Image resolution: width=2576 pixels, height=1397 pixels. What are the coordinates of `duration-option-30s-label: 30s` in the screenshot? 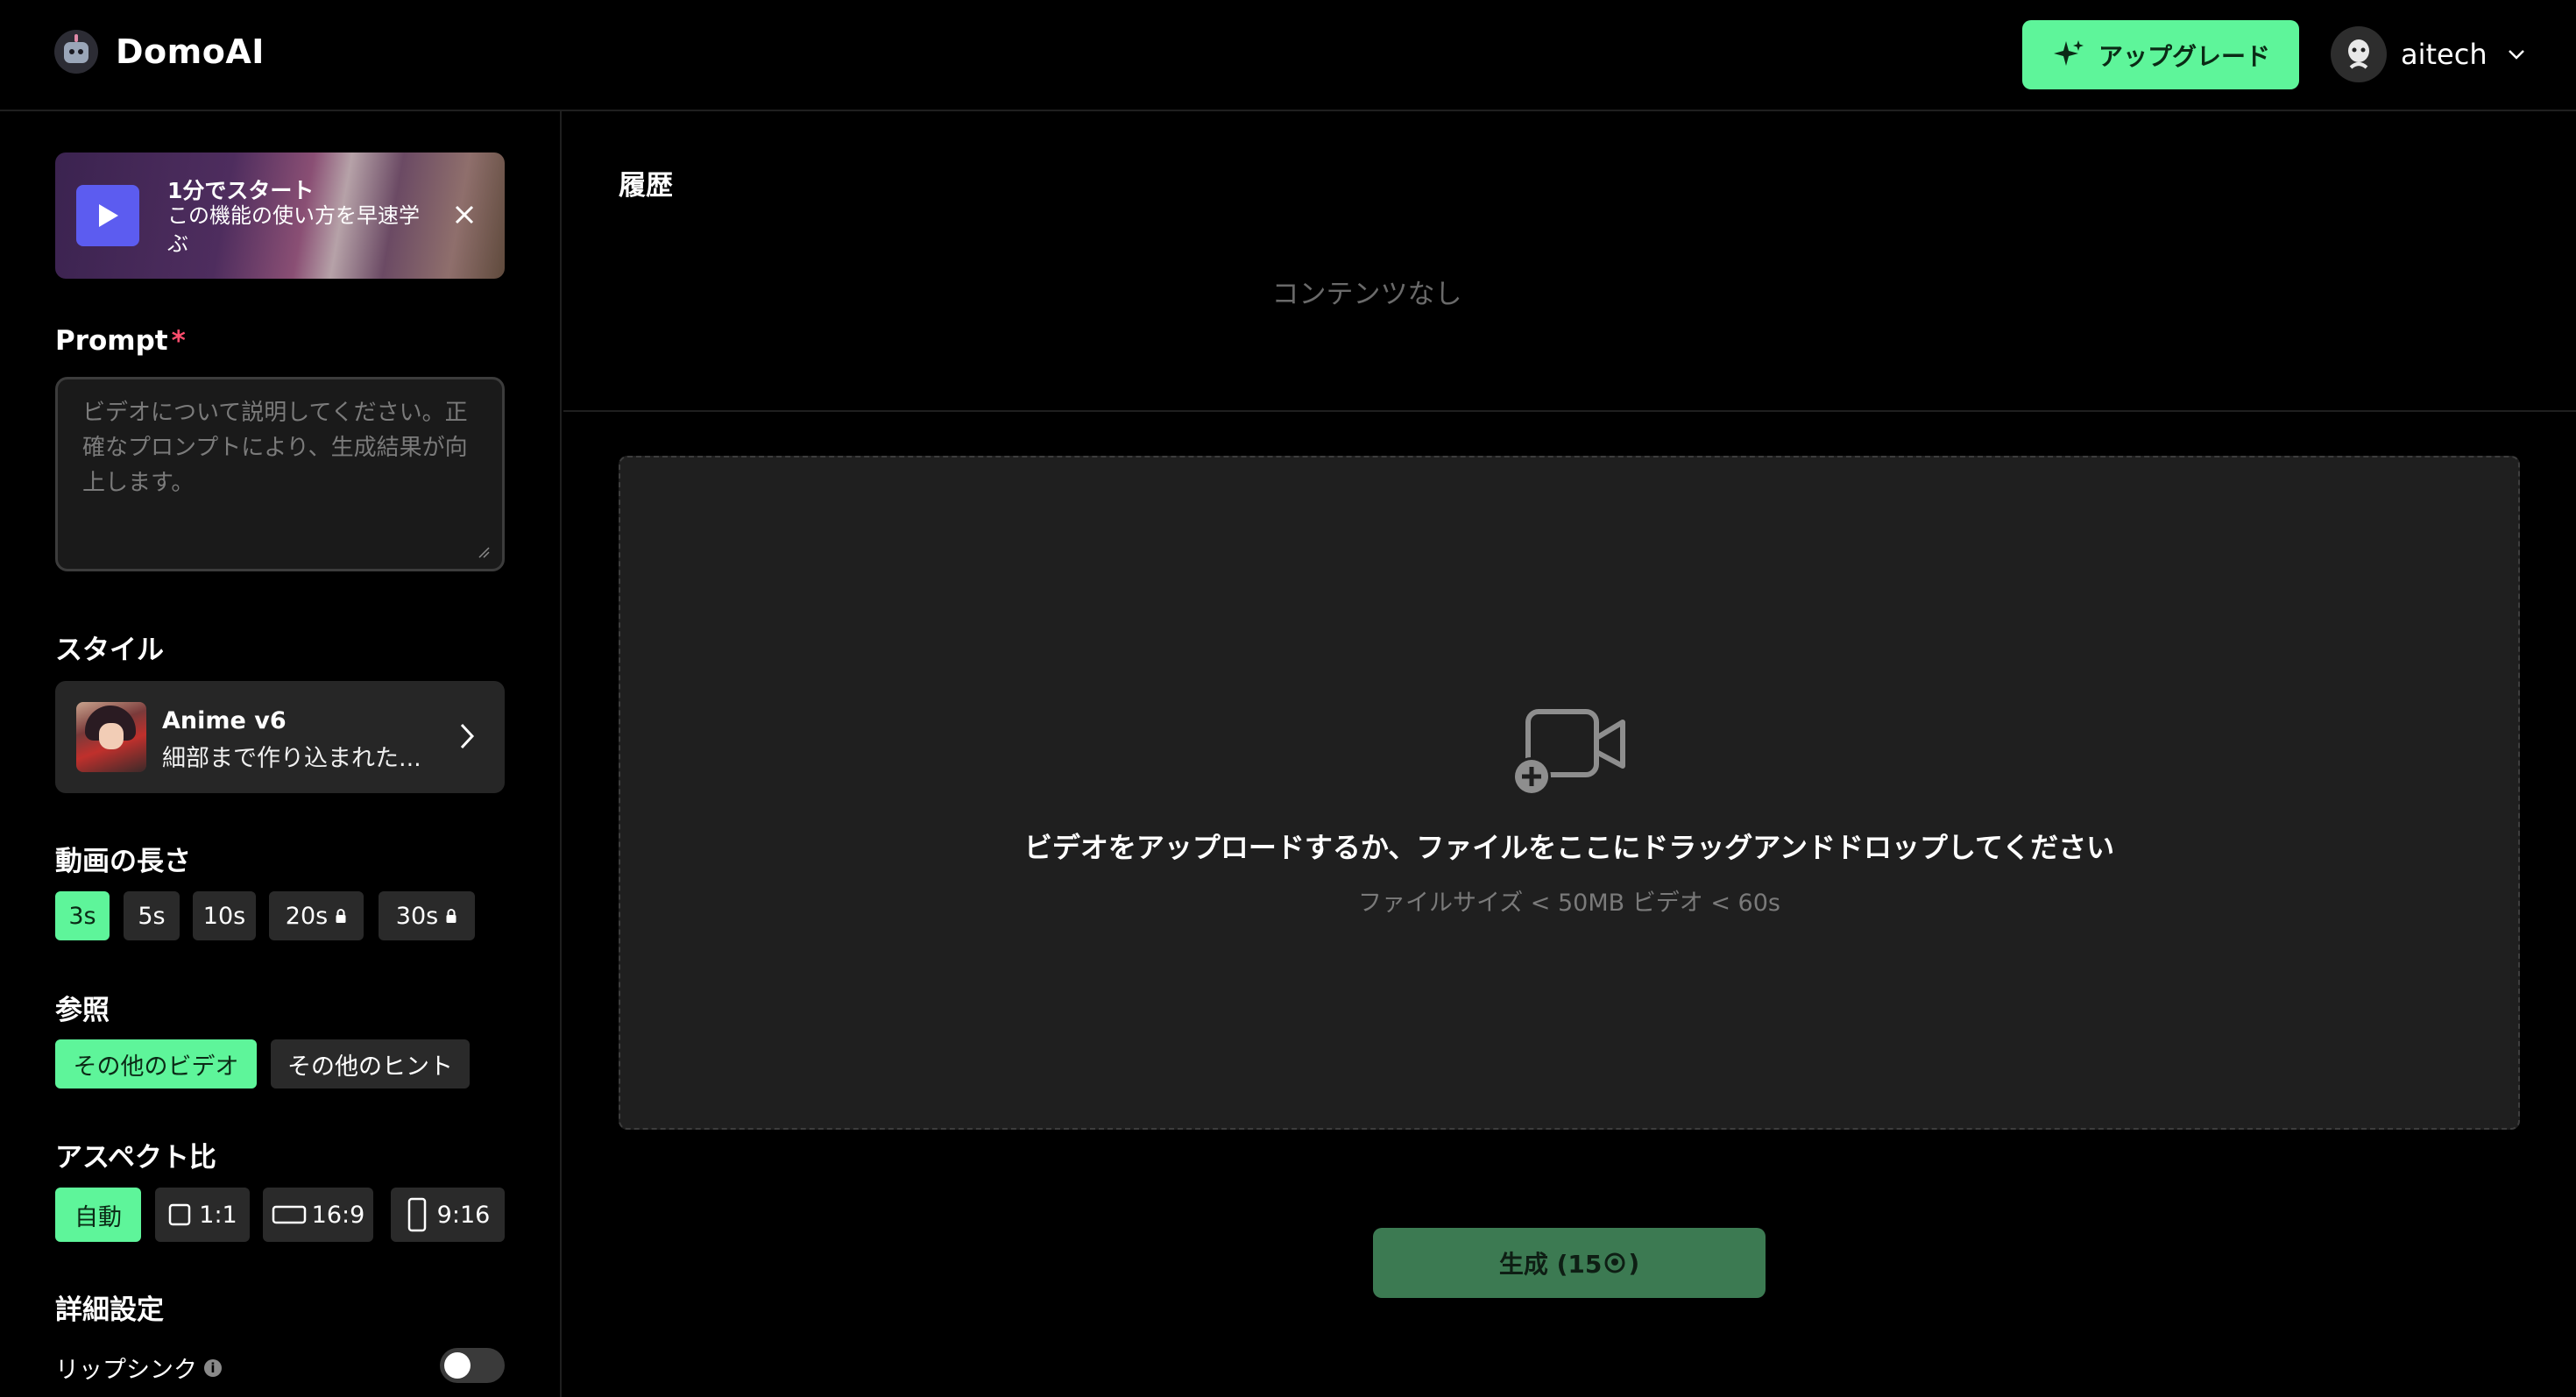 It's located at (417, 916).